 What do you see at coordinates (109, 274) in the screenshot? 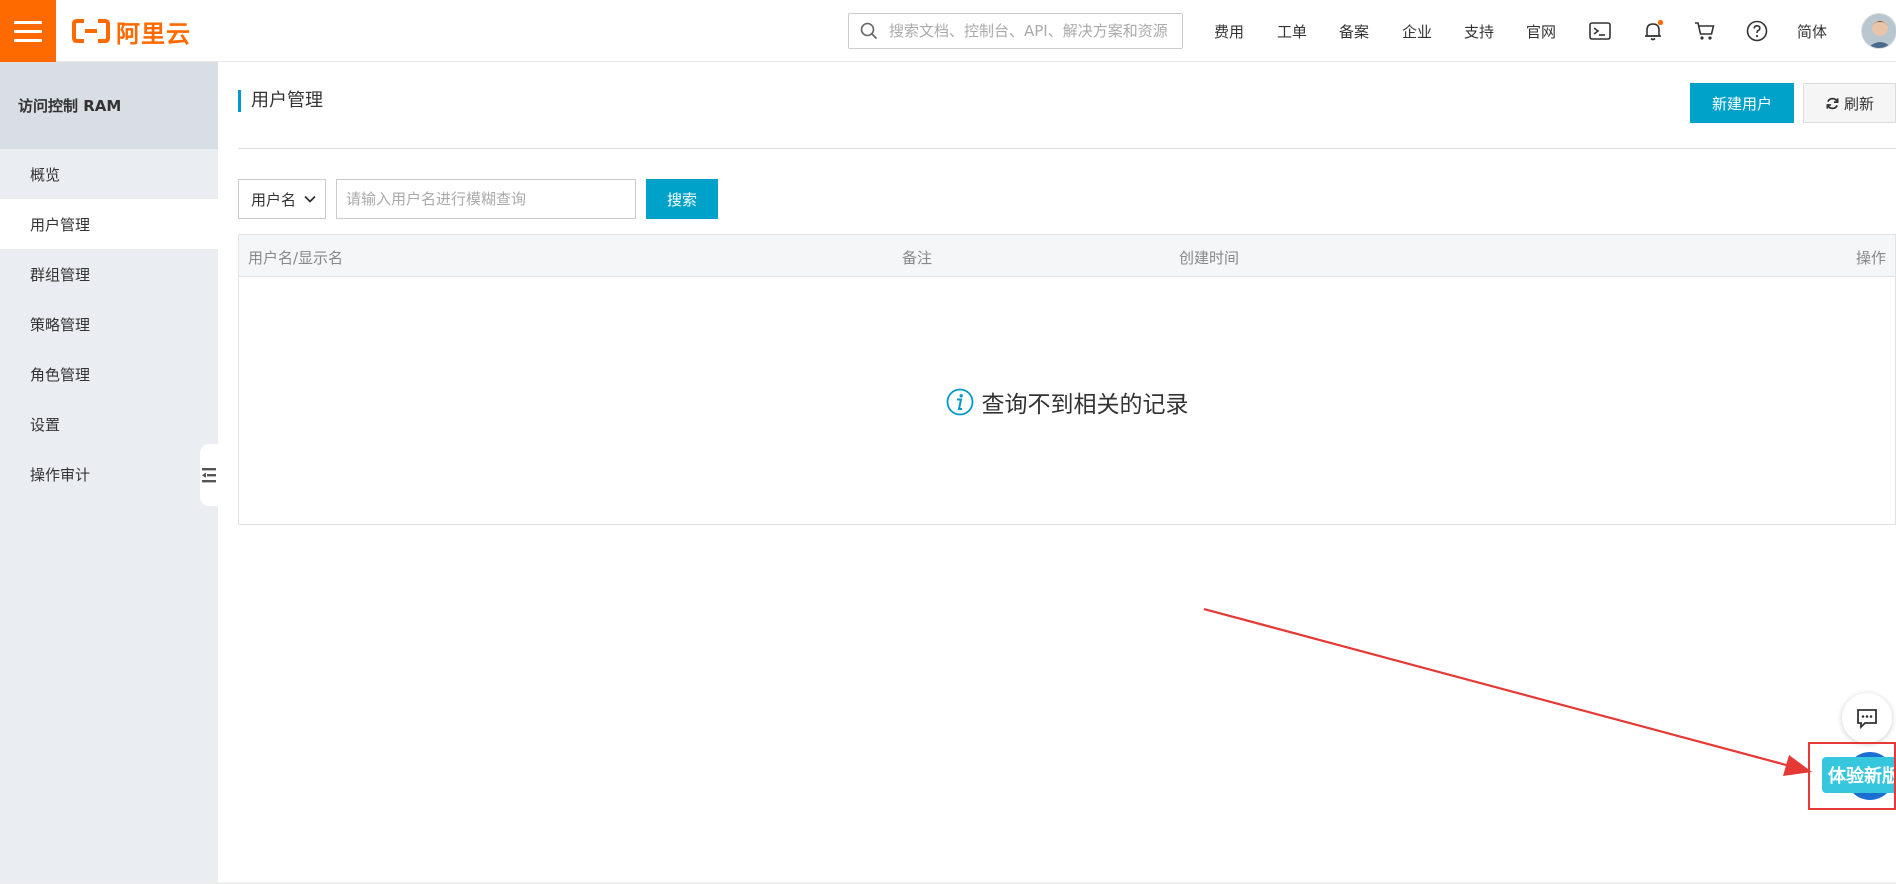
I see `sidebar-item-groups: 群组管理` at bounding box center [109, 274].